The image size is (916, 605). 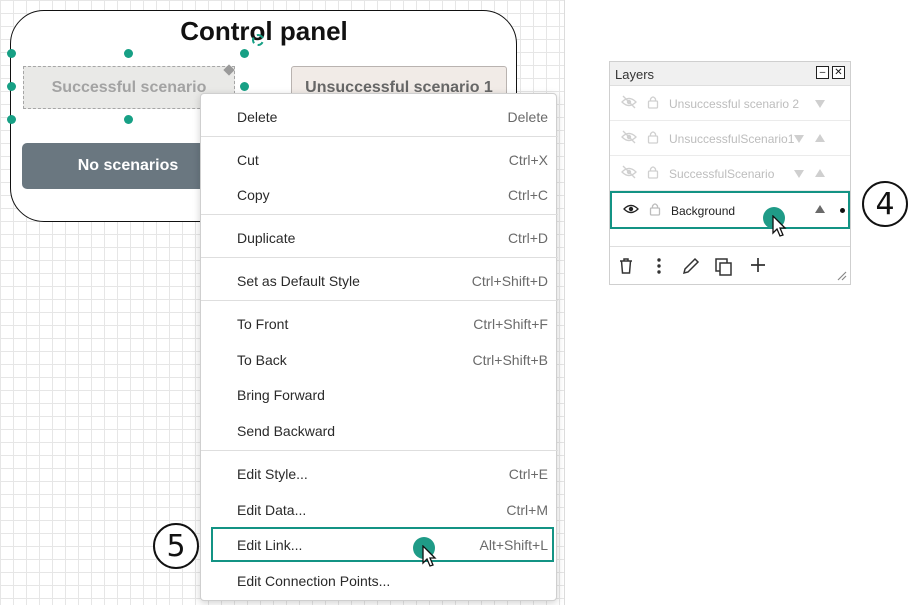 I want to click on resize-handle-left, so click(x=11, y=86).